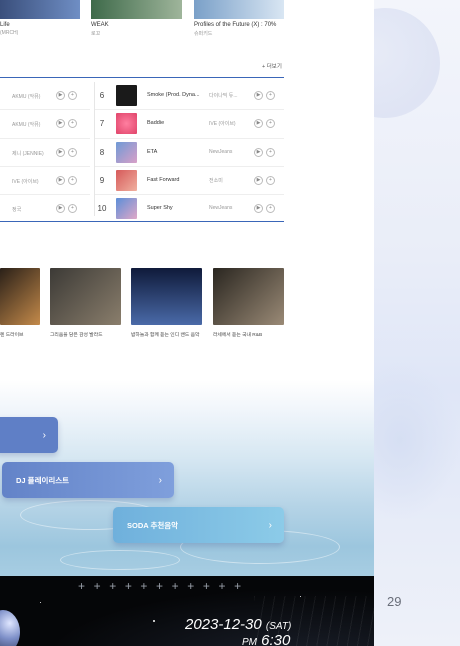 This screenshot has height=646, width=460. Describe the element at coordinates (165, 334) in the screenshot. I see `playlist-caption: 밤하늘과 함께 듣는 인디 밴드 음악` at that location.